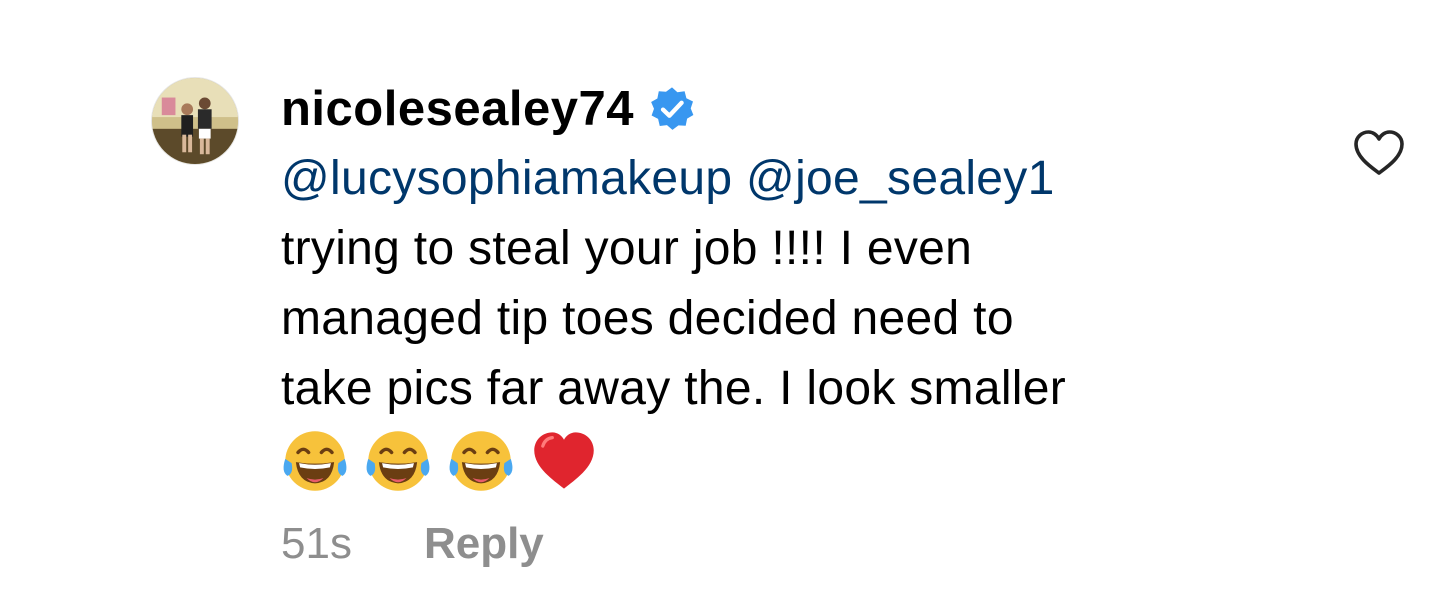 This screenshot has height=609, width=1440. What do you see at coordinates (674, 388) in the screenshot?
I see `comment-text-line: take pics far away the. I look smaller` at bounding box center [674, 388].